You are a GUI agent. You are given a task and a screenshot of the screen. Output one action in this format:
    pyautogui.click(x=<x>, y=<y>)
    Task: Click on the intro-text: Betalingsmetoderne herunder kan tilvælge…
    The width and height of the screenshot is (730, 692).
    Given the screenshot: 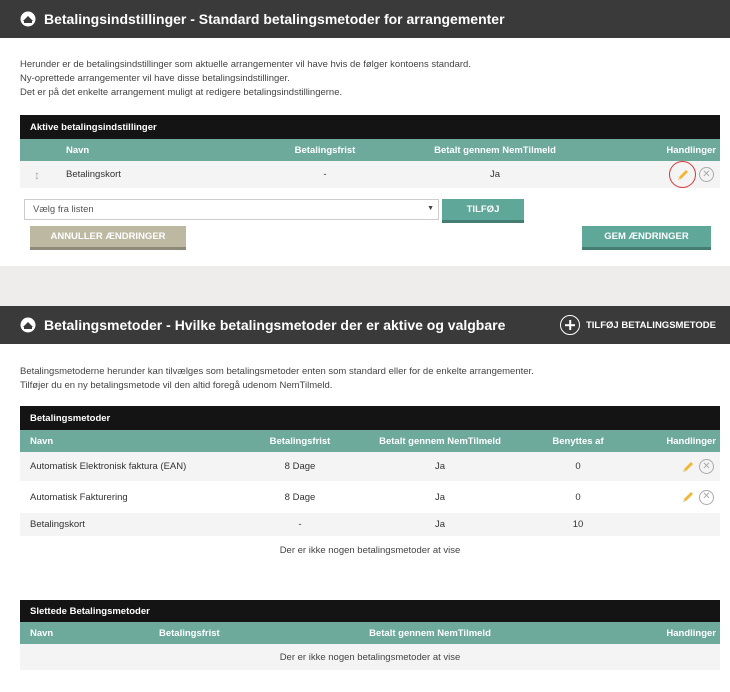 What is the action you would take?
    pyautogui.click(x=277, y=379)
    